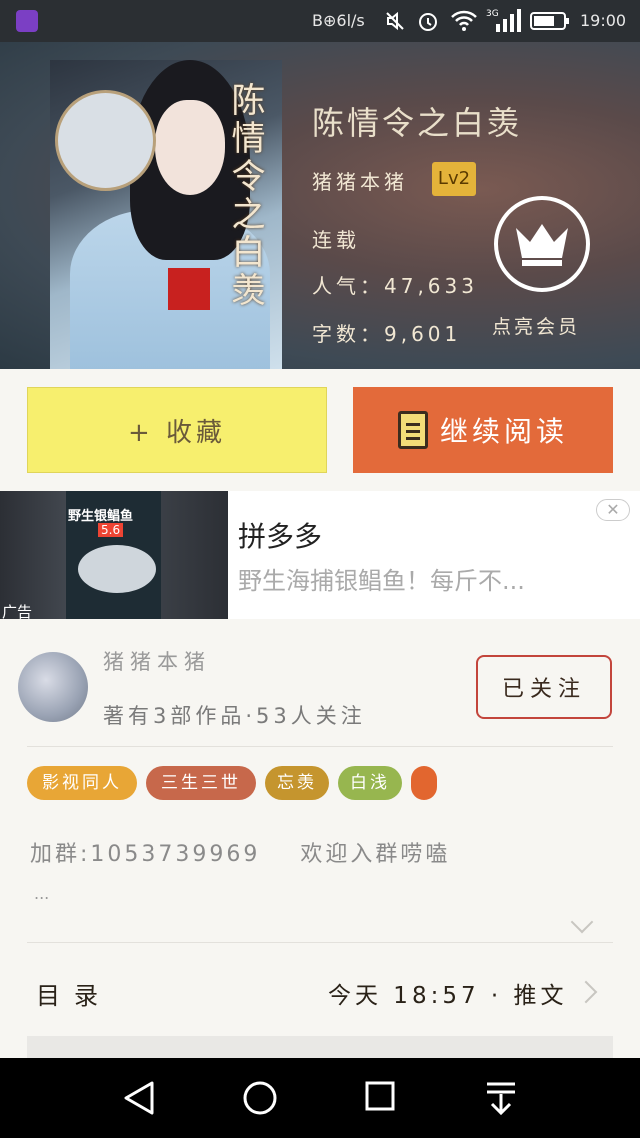 The width and height of the screenshot is (640, 1138). Describe the element at coordinates (240, 854) in the screenshot. I see `book-intro: 加群:1053739969 欢迎入群唠嗑` at that location.